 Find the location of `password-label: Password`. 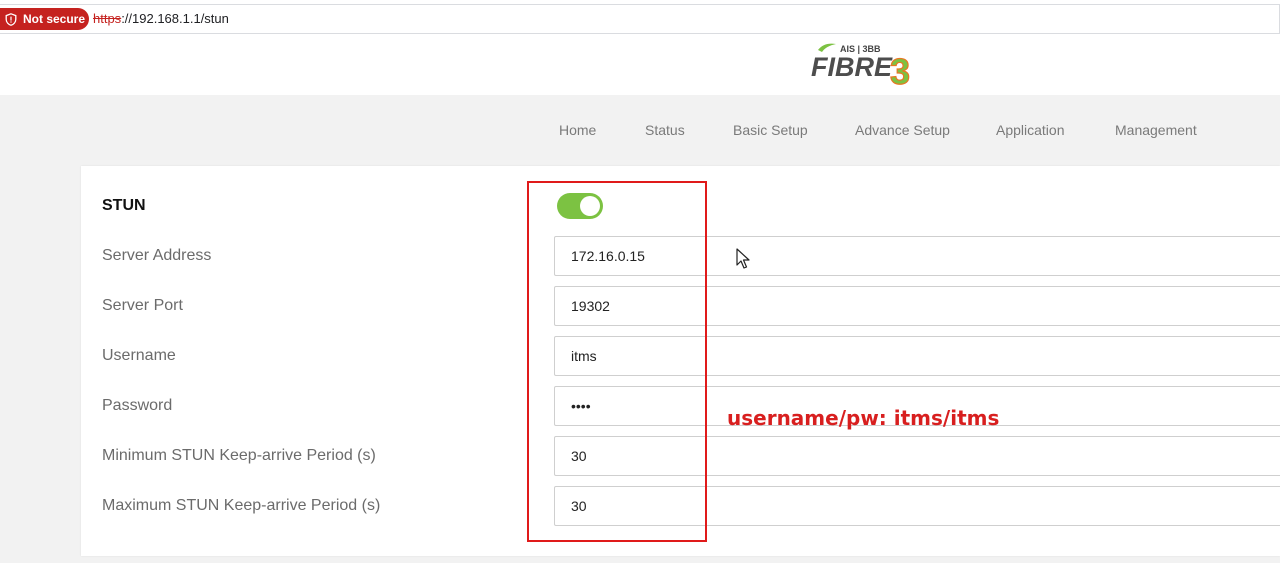

password-label: Password is located at coordinates (137, 405).